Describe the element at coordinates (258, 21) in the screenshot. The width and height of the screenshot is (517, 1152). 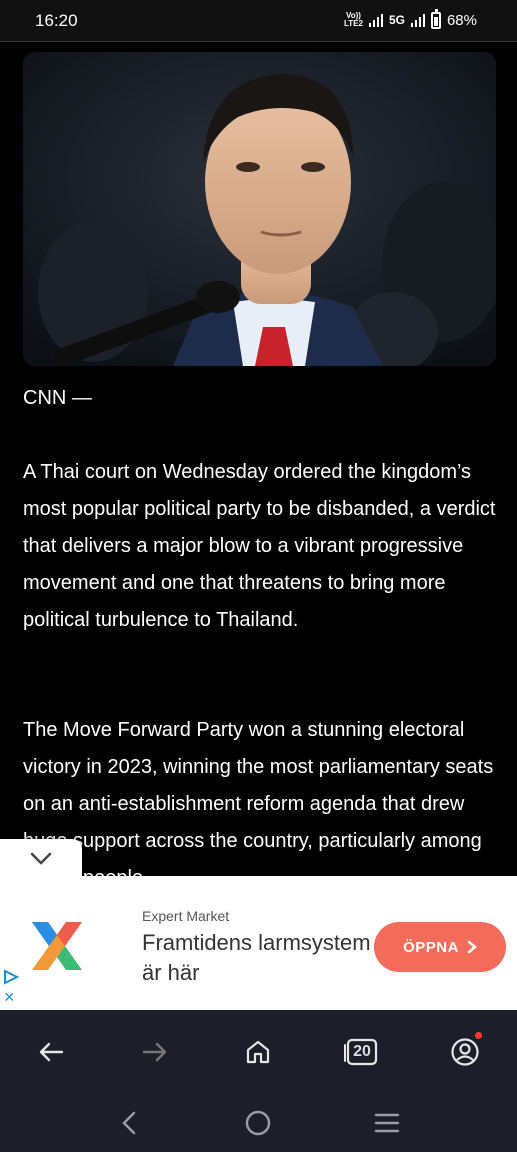
I see `status-bar: 16:20 Vo)) LTE2 5G 68%` at that location.